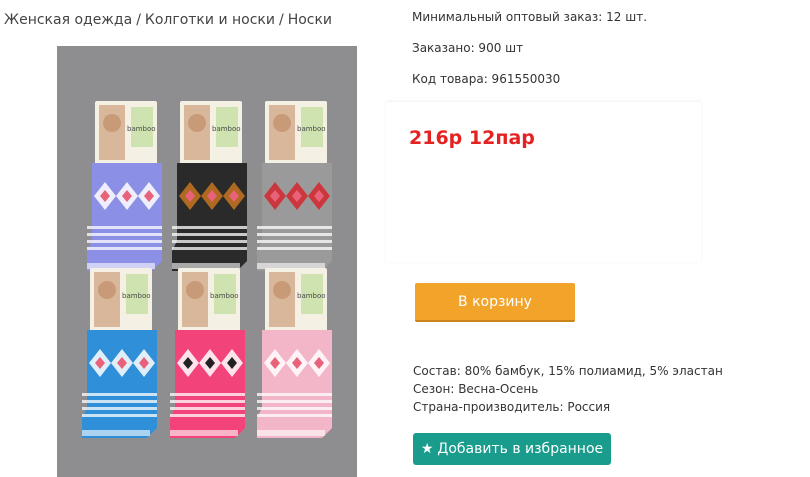  What do you see at coordinates (476, 389) in the screenshot?
I see `season-text: Сезон: Весна-Осень` at bounding box center [476, 389].